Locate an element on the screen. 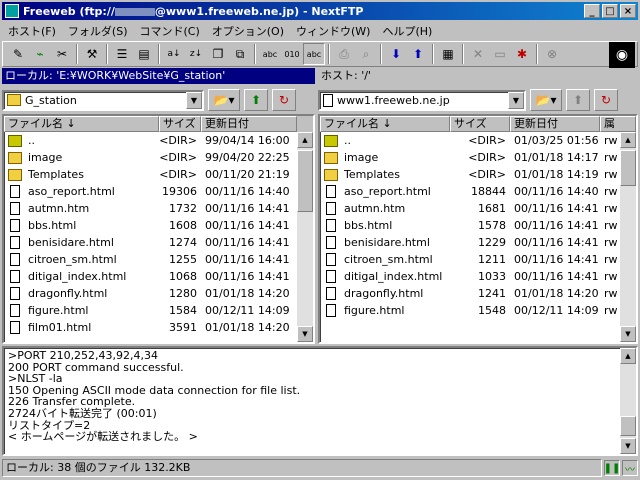  local-parent-folder-button: ⬆ is located at coordinates (256, 100).